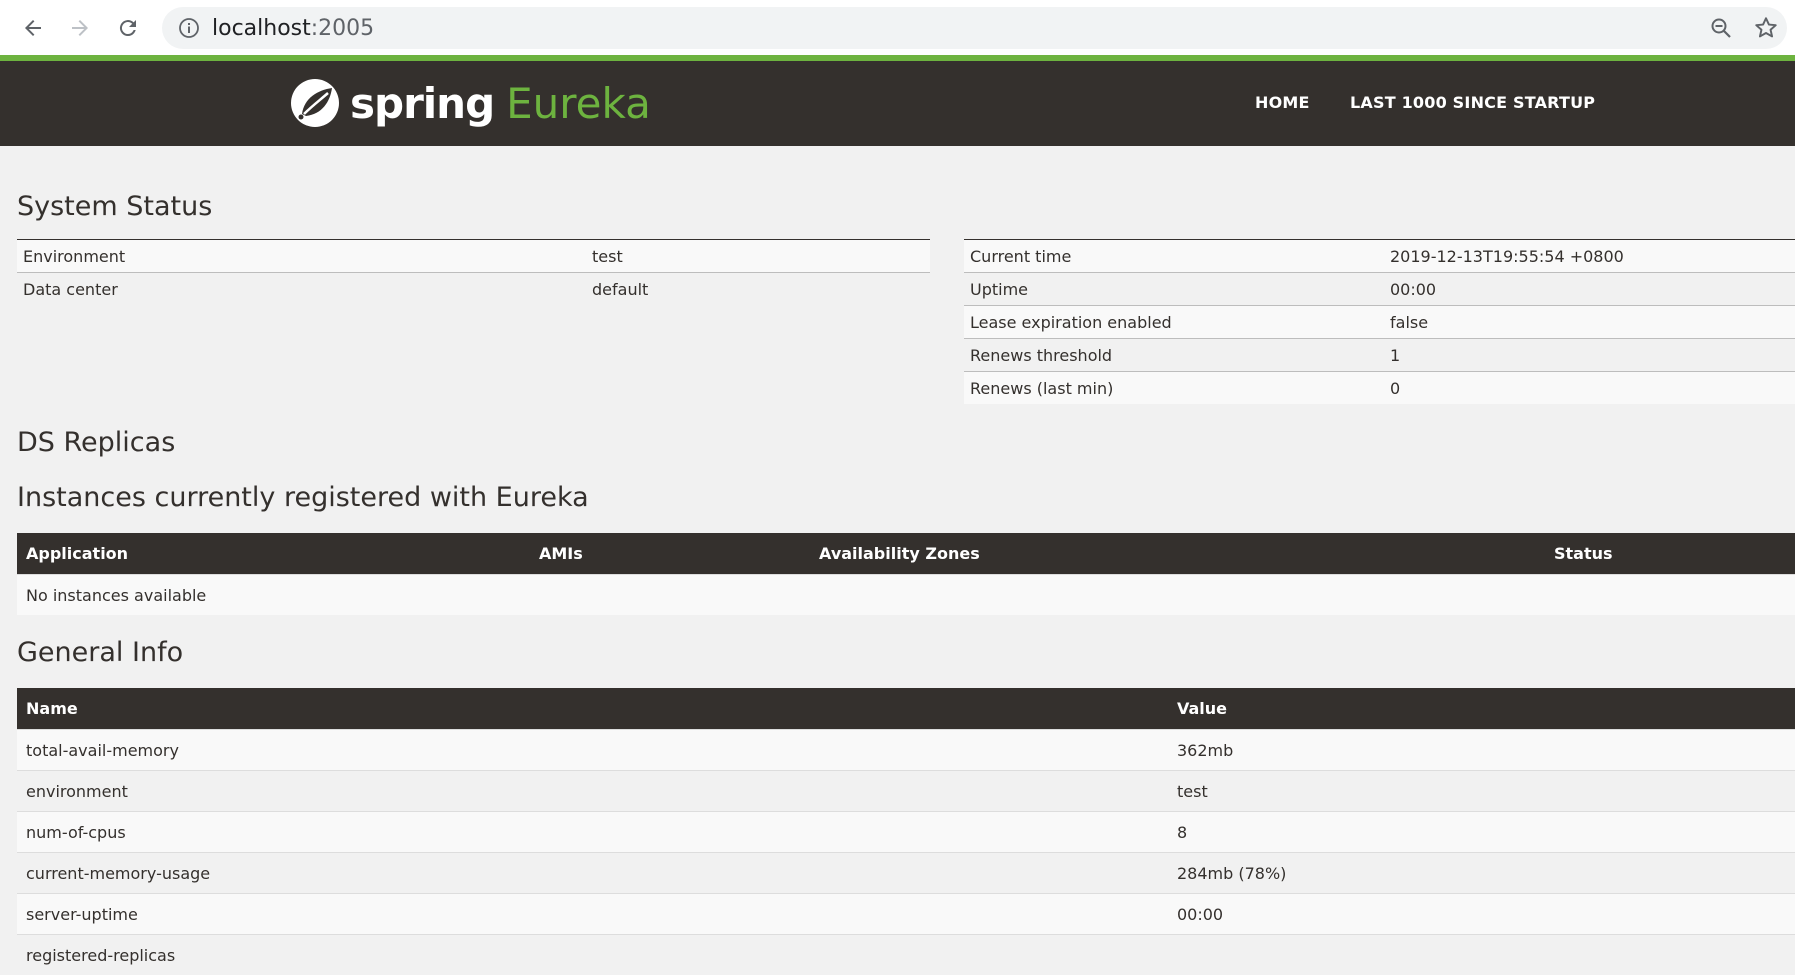  I want to click on table-row: registered-replicas, so click(906, 955).